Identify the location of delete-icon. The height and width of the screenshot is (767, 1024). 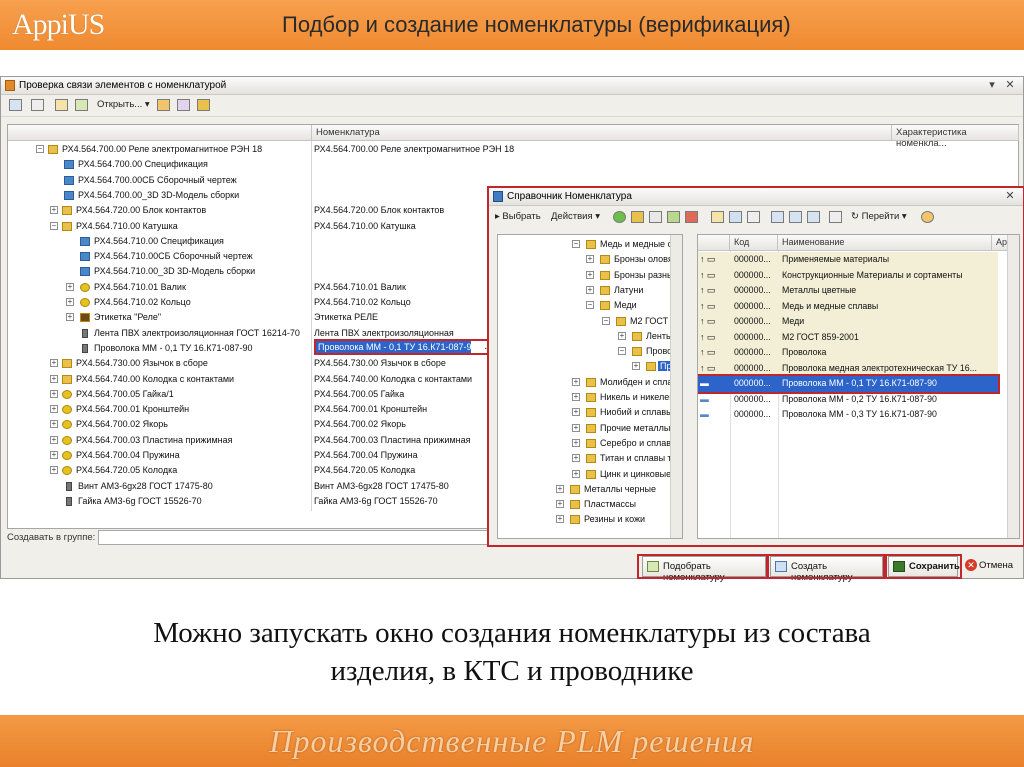
(691, 218).